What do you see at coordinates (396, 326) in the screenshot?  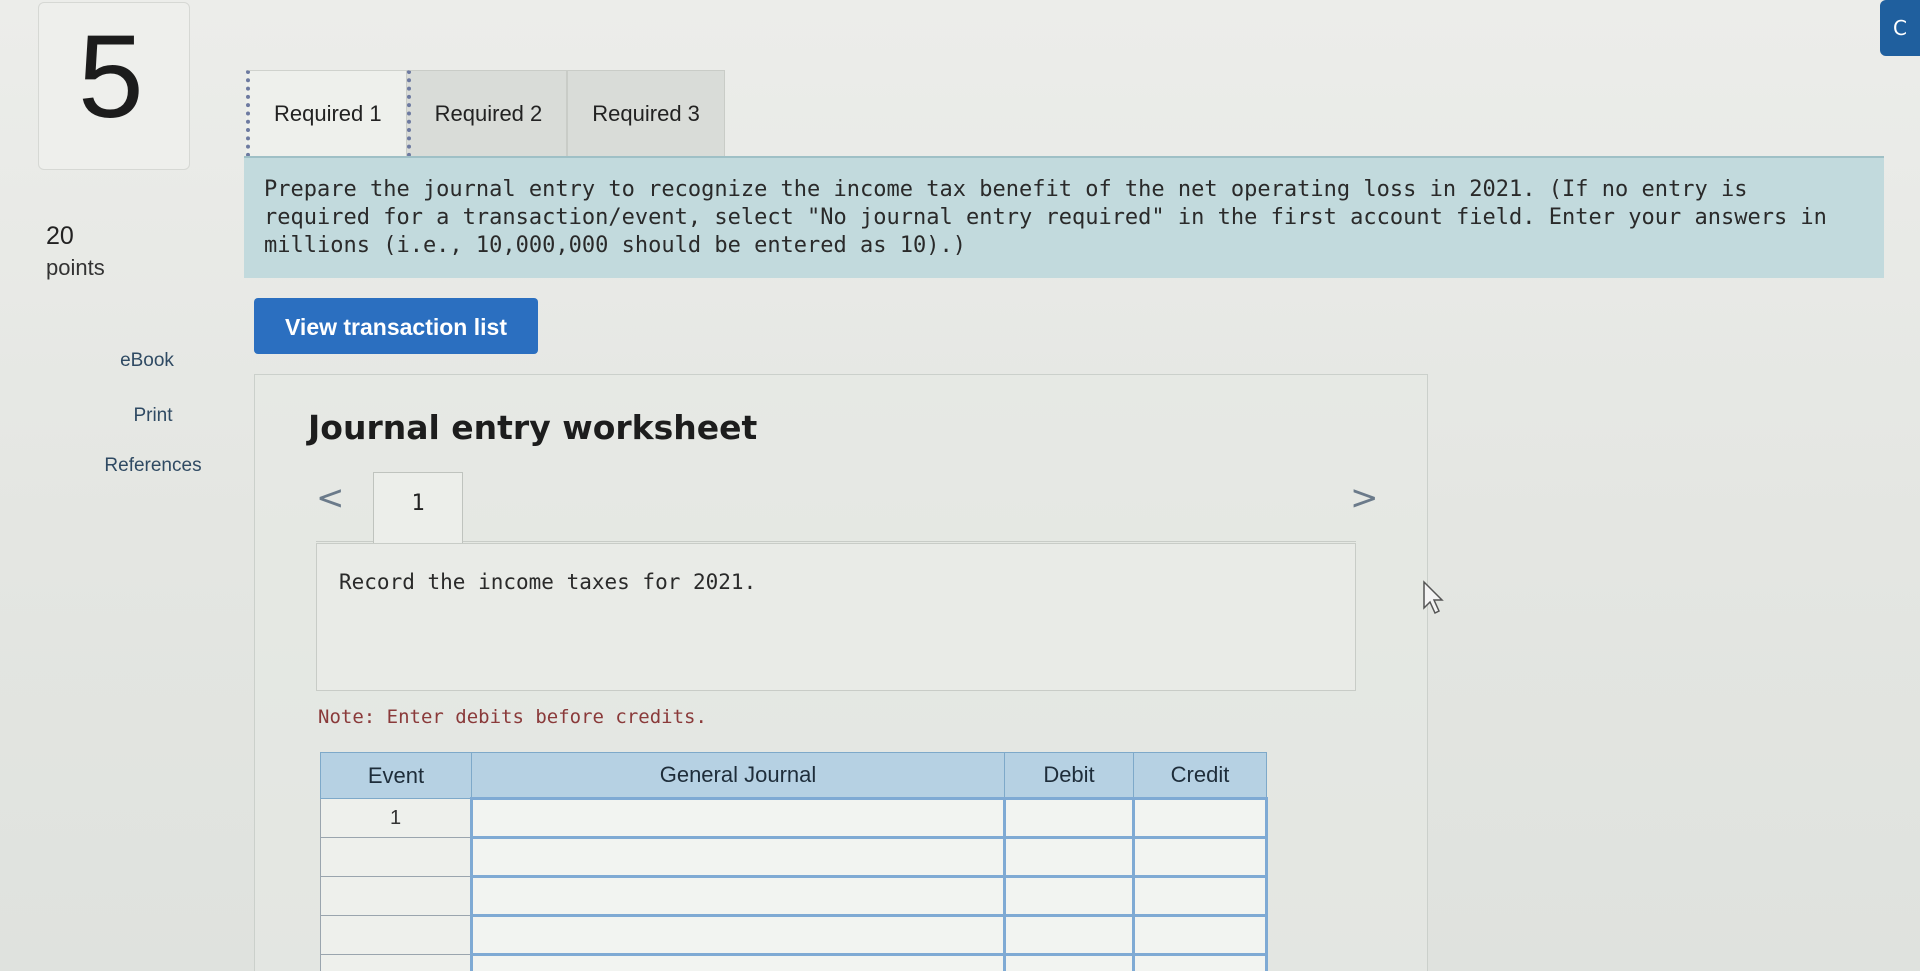 I see `view-transaction-list-button: View transaction list` at bounding box center [396, 326].